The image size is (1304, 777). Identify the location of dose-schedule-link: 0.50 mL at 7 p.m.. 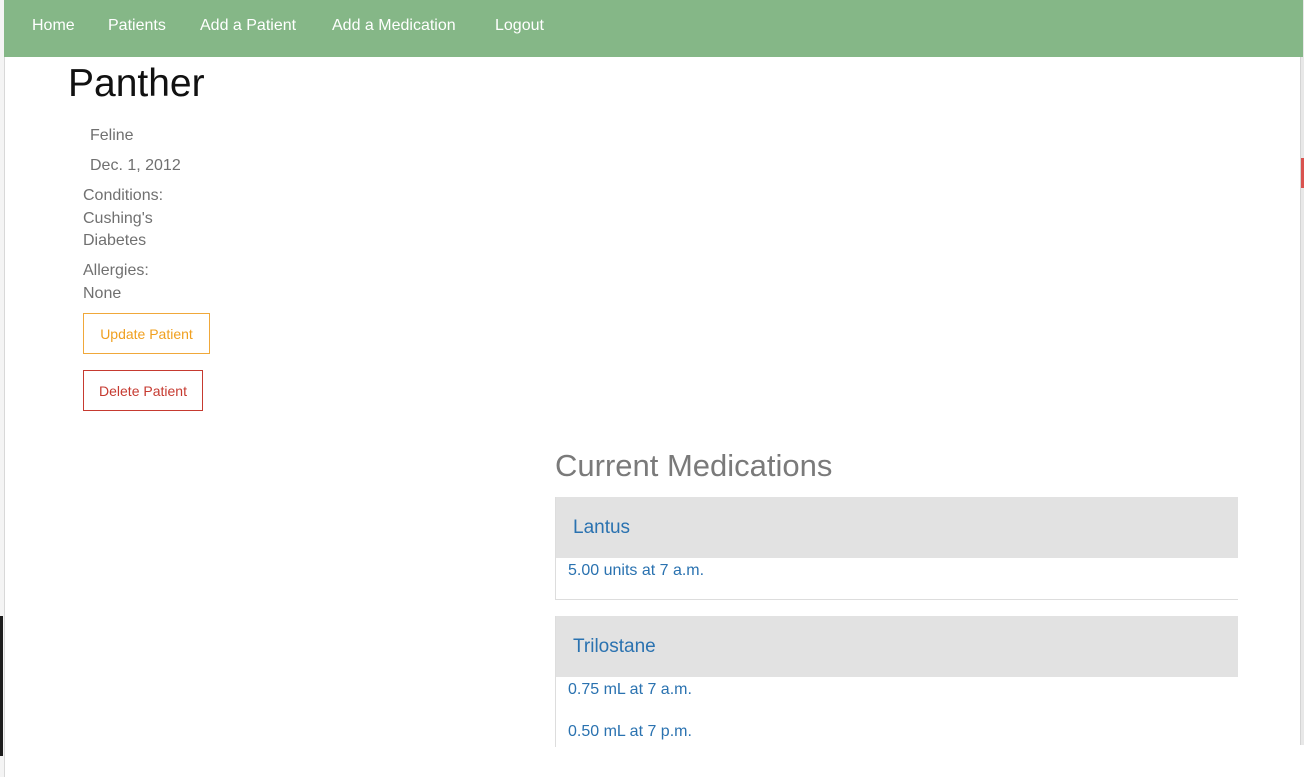
(630, 732).